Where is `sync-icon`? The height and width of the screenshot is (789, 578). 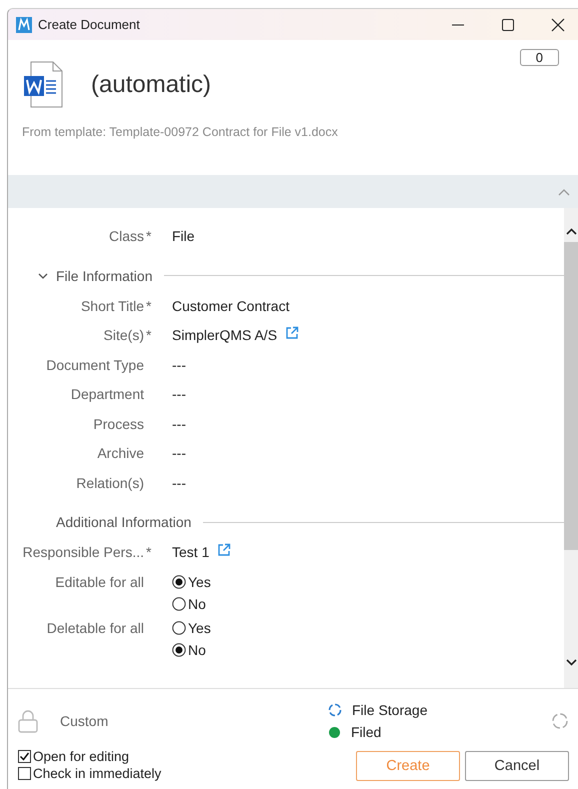 sync-icon is located at coordinates (335, 710).